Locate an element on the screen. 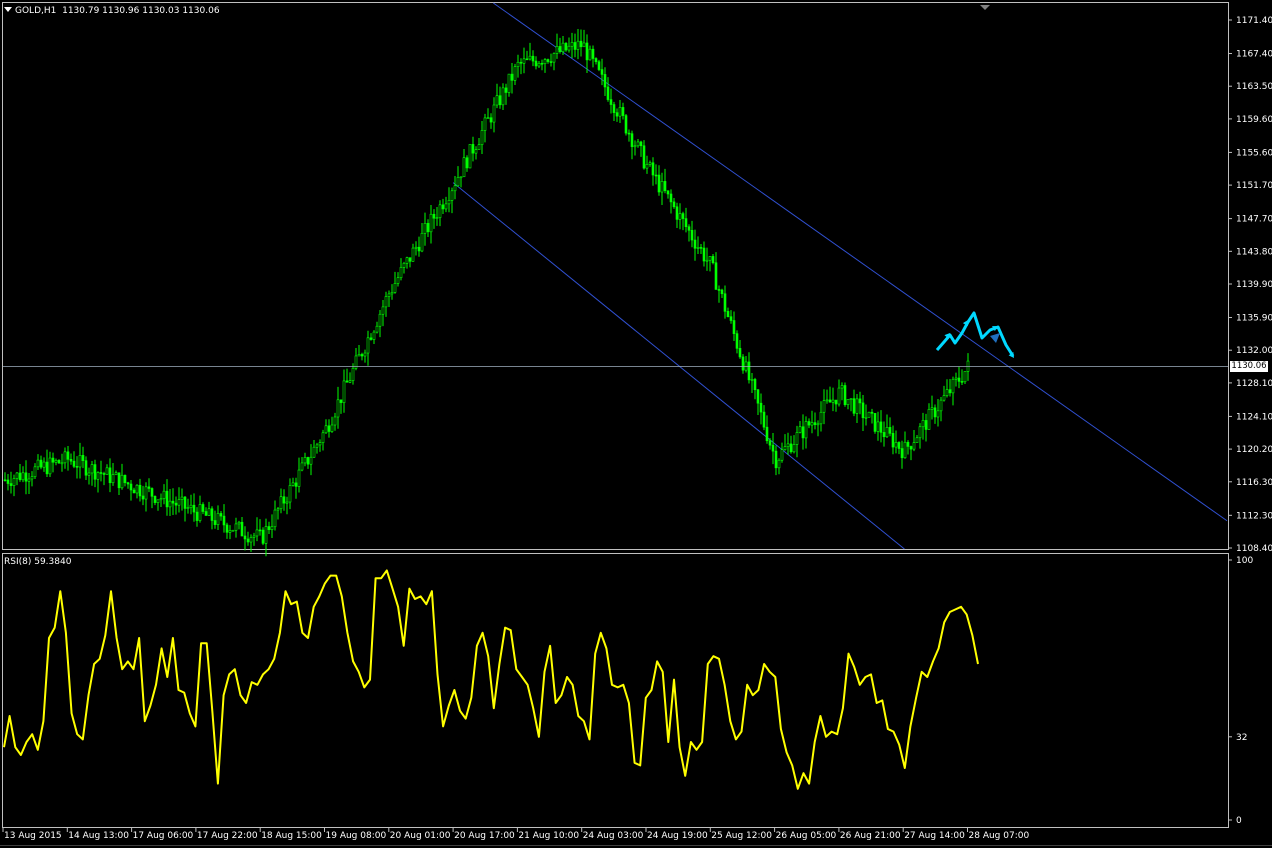 The width and height of the screenshot is (1272, 848). time-label: 20 Aug 01:00 is located at coordinates (420, 836).